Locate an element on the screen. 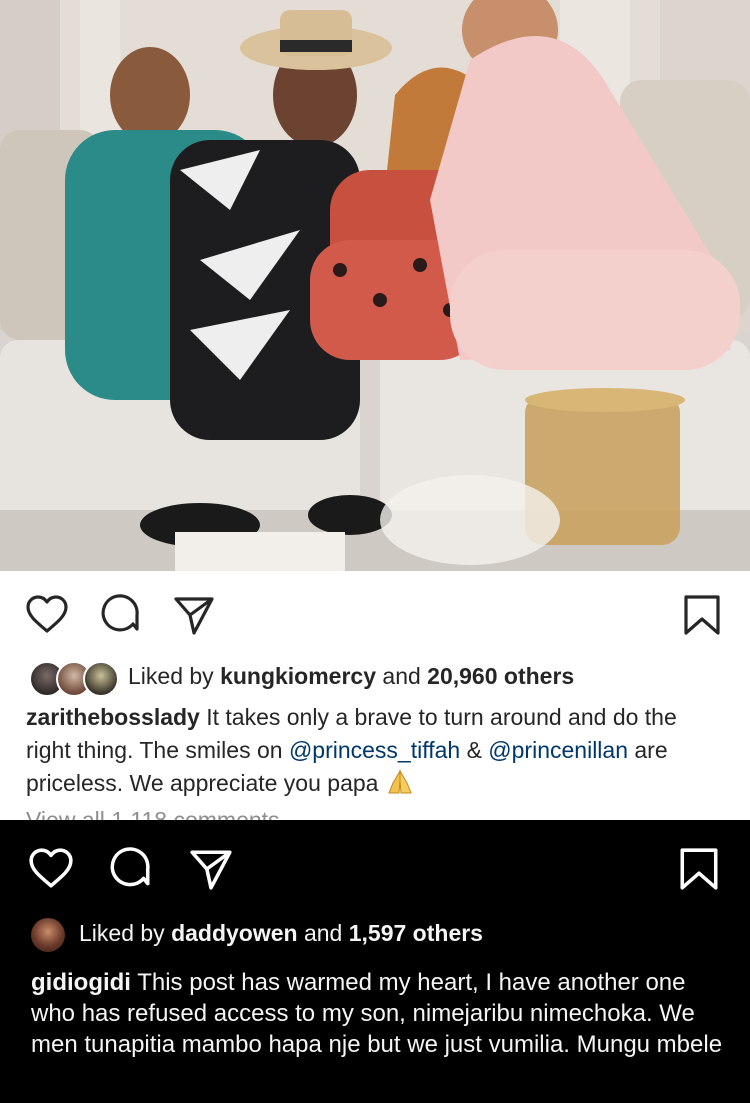  liker-avatars is located at coordinates (74, 679).